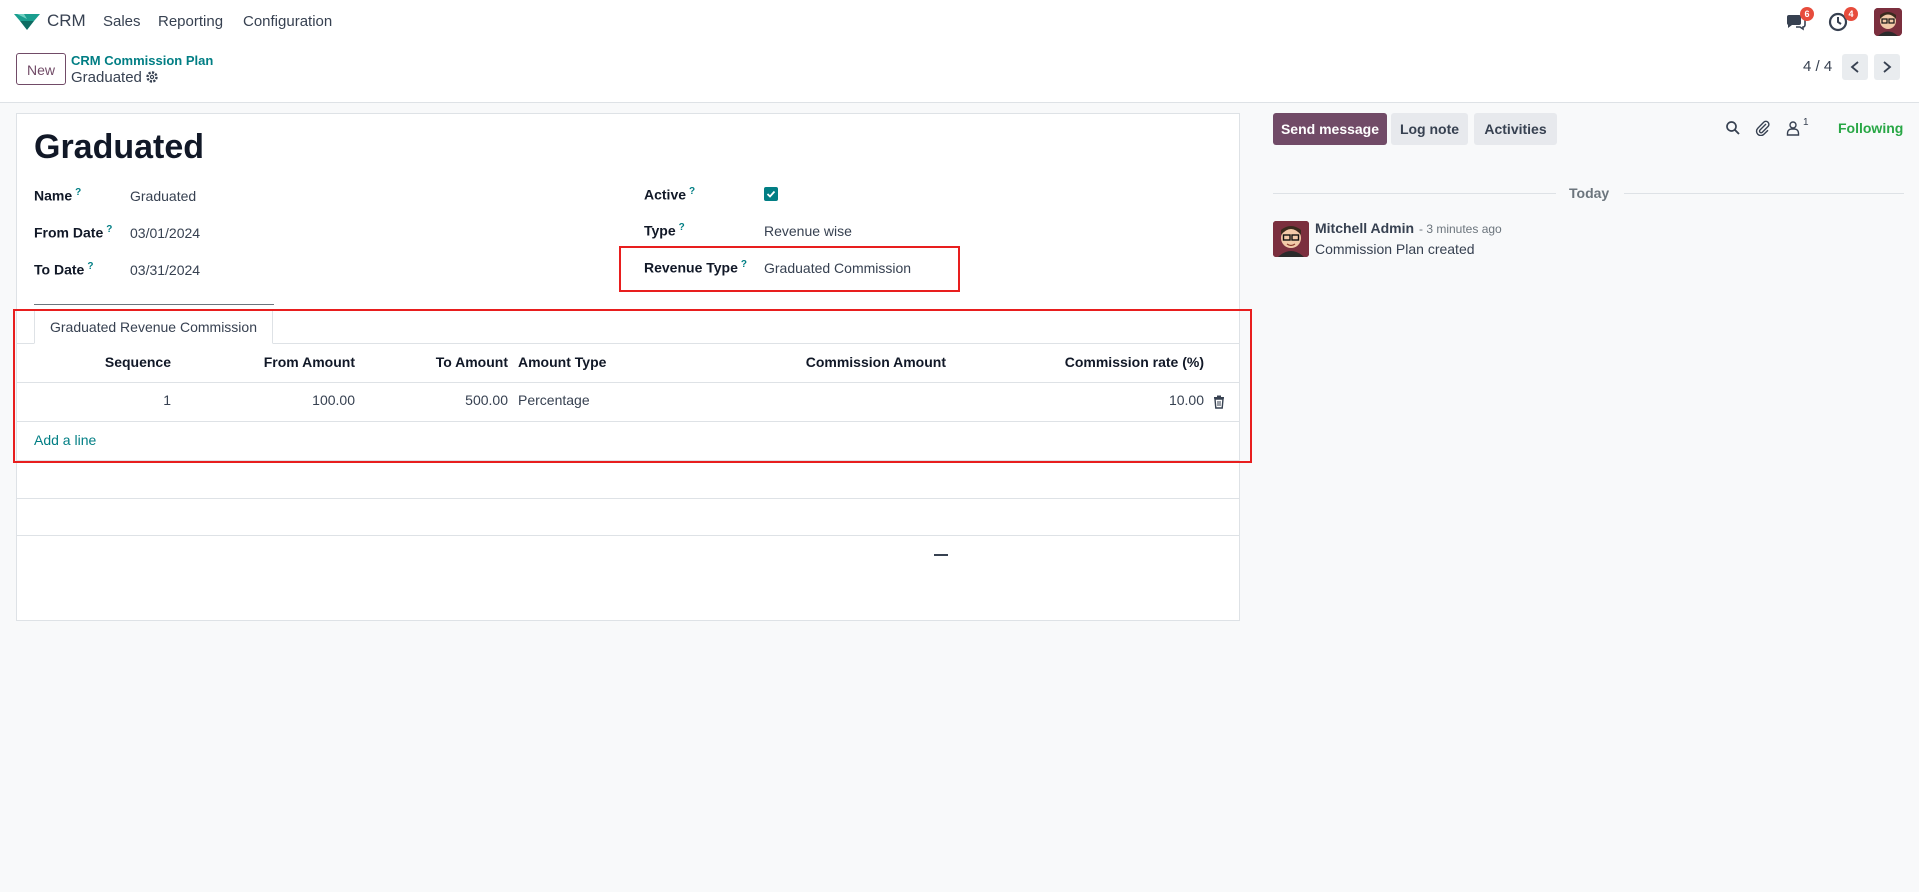  I want to click on total-dash, so click(941, 555).